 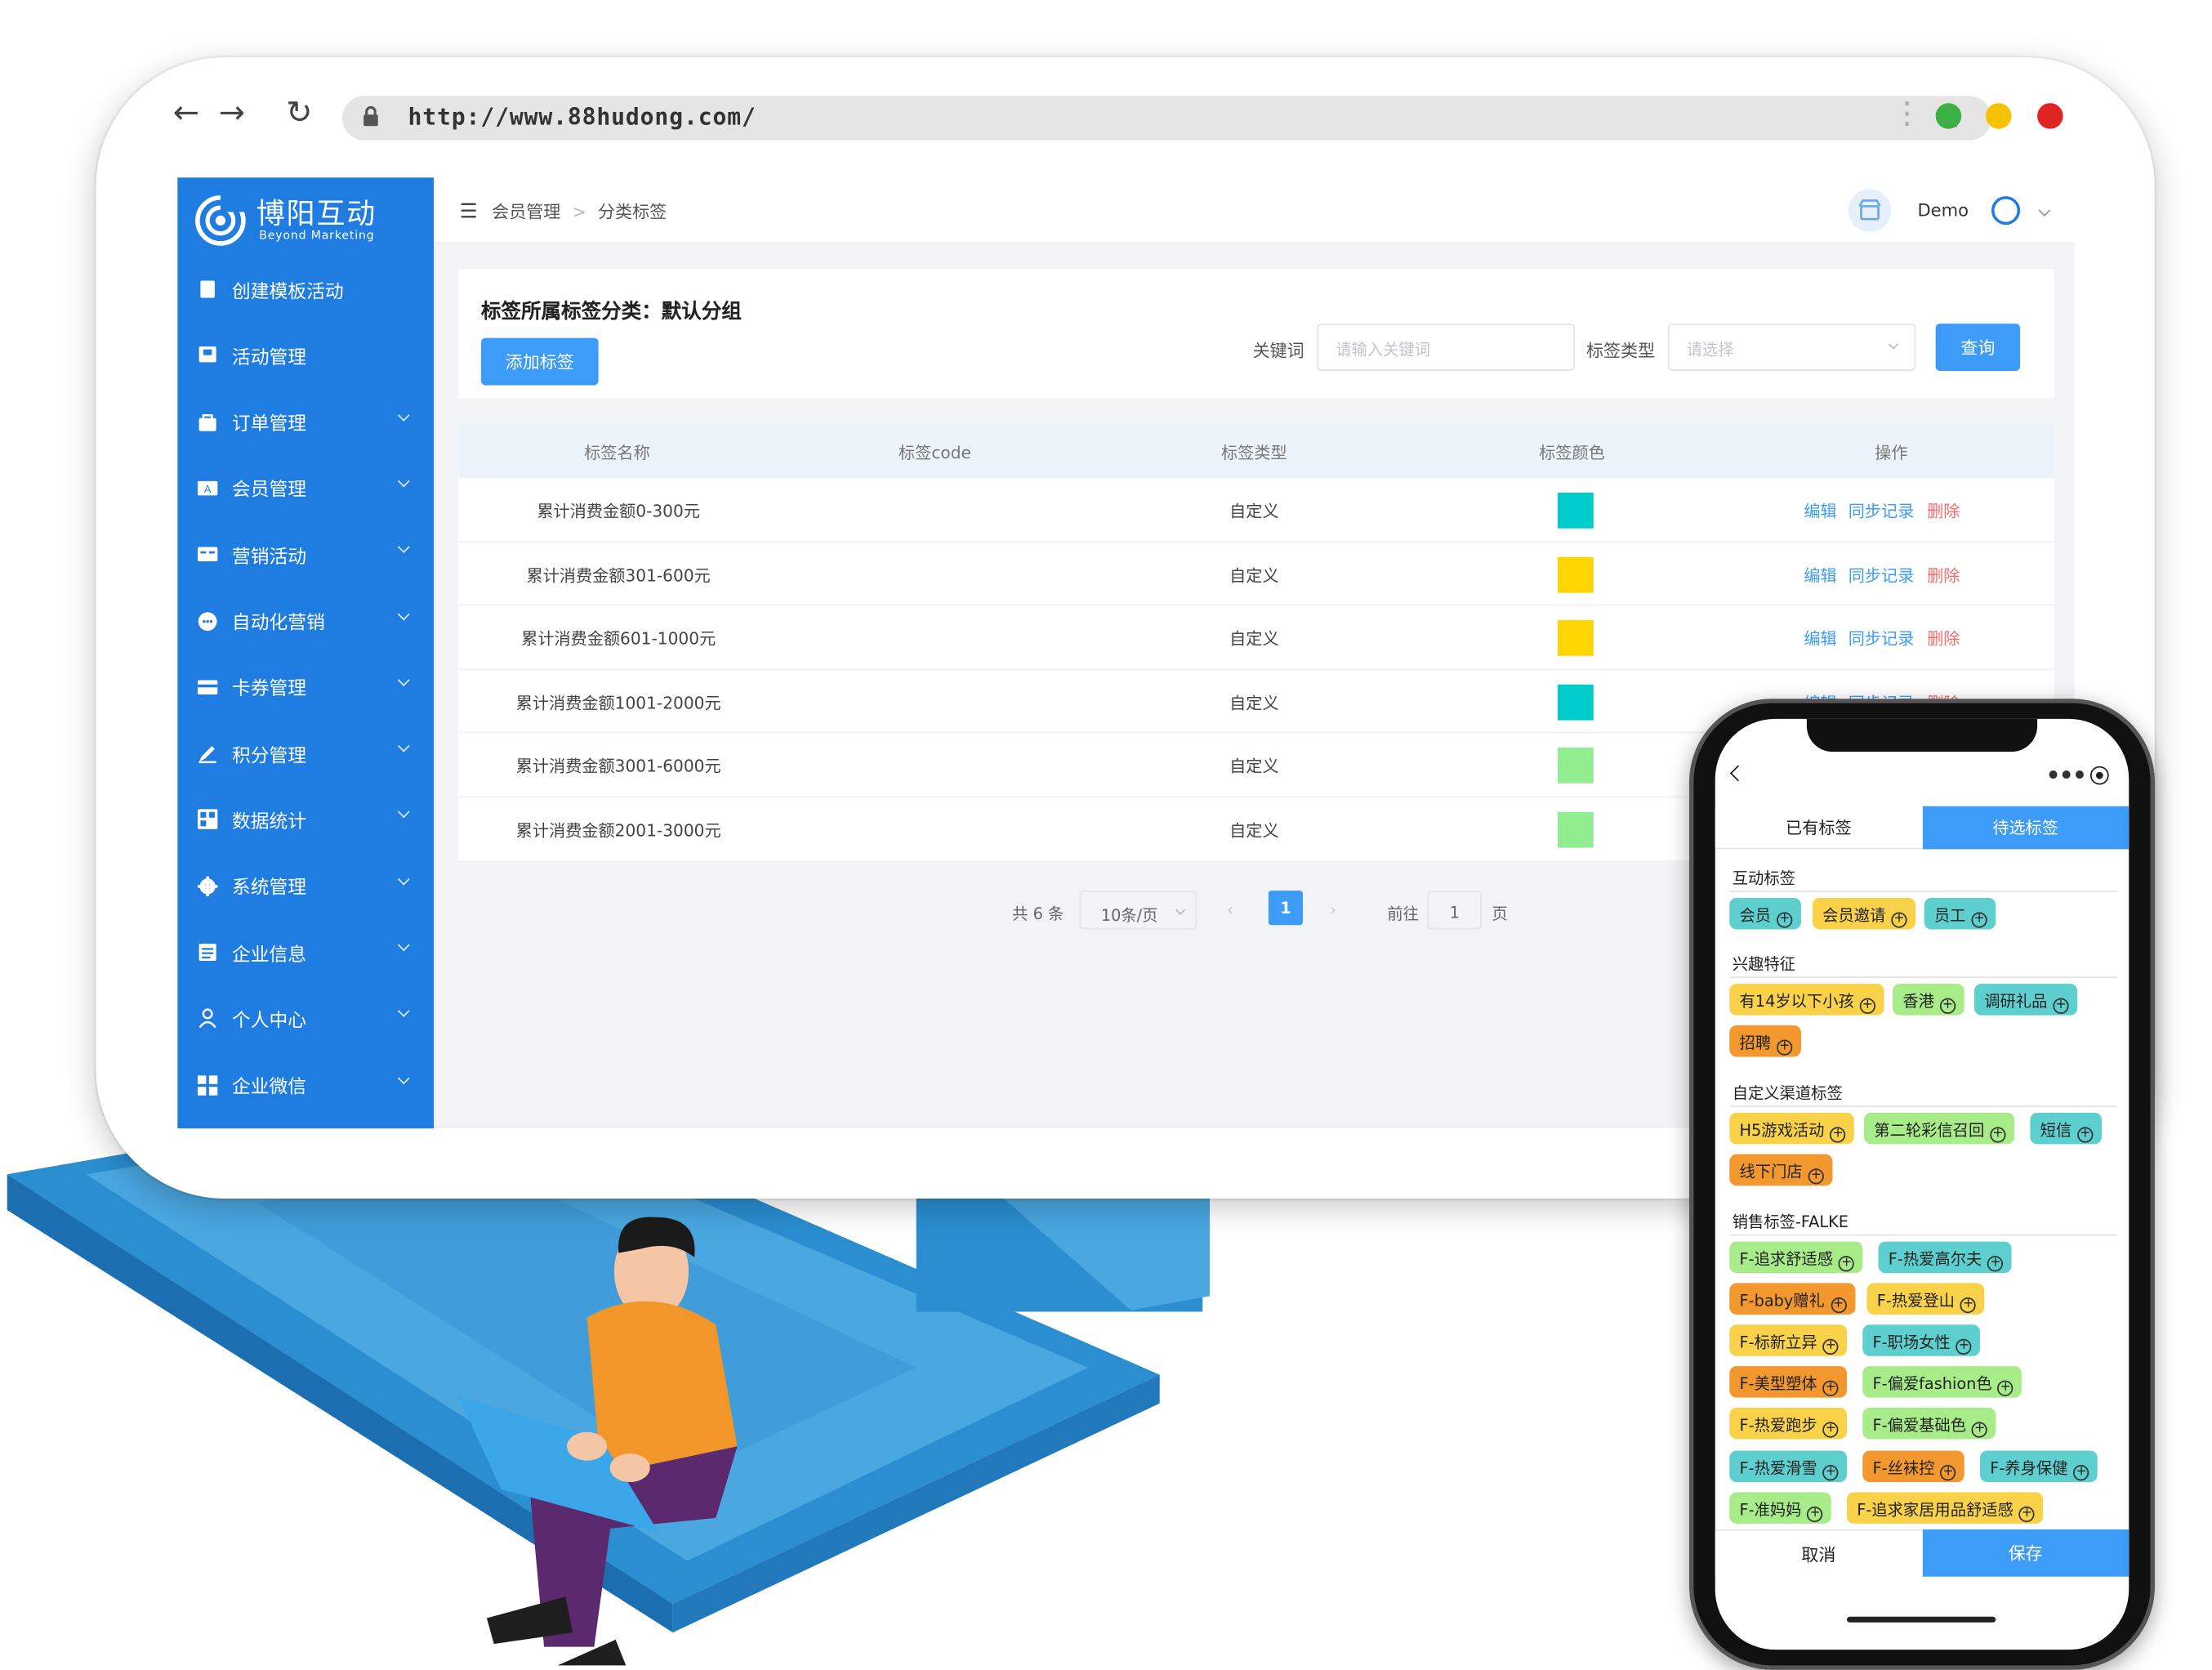 I want to click on query-button: 查询, so click(x=1978, y=347).